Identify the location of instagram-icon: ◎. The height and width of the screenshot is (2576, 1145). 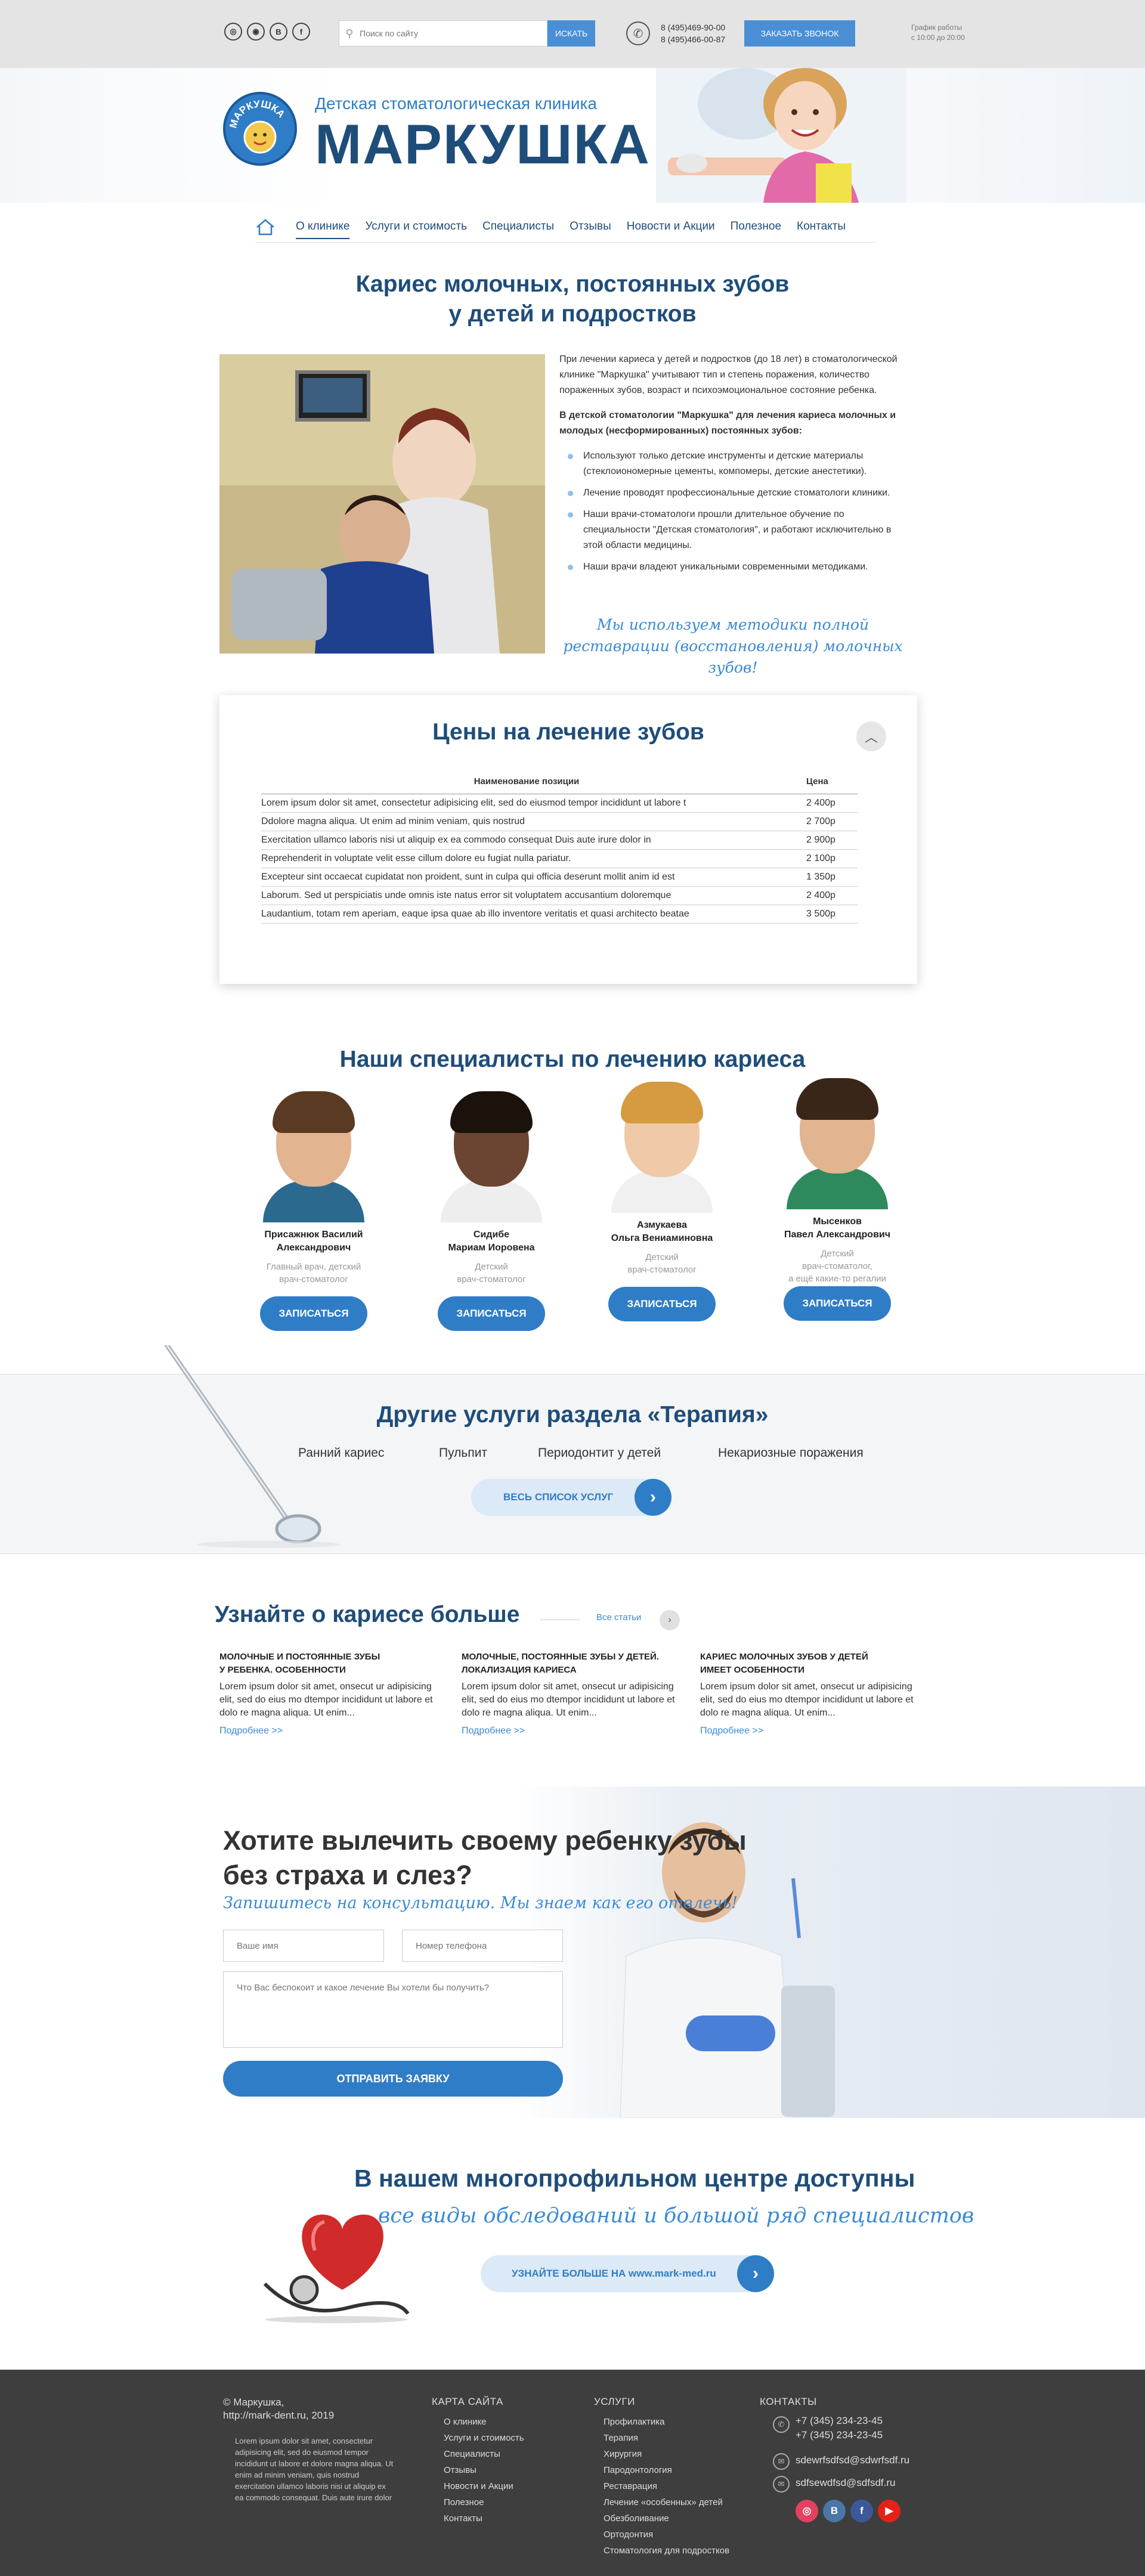
(807, 2511).